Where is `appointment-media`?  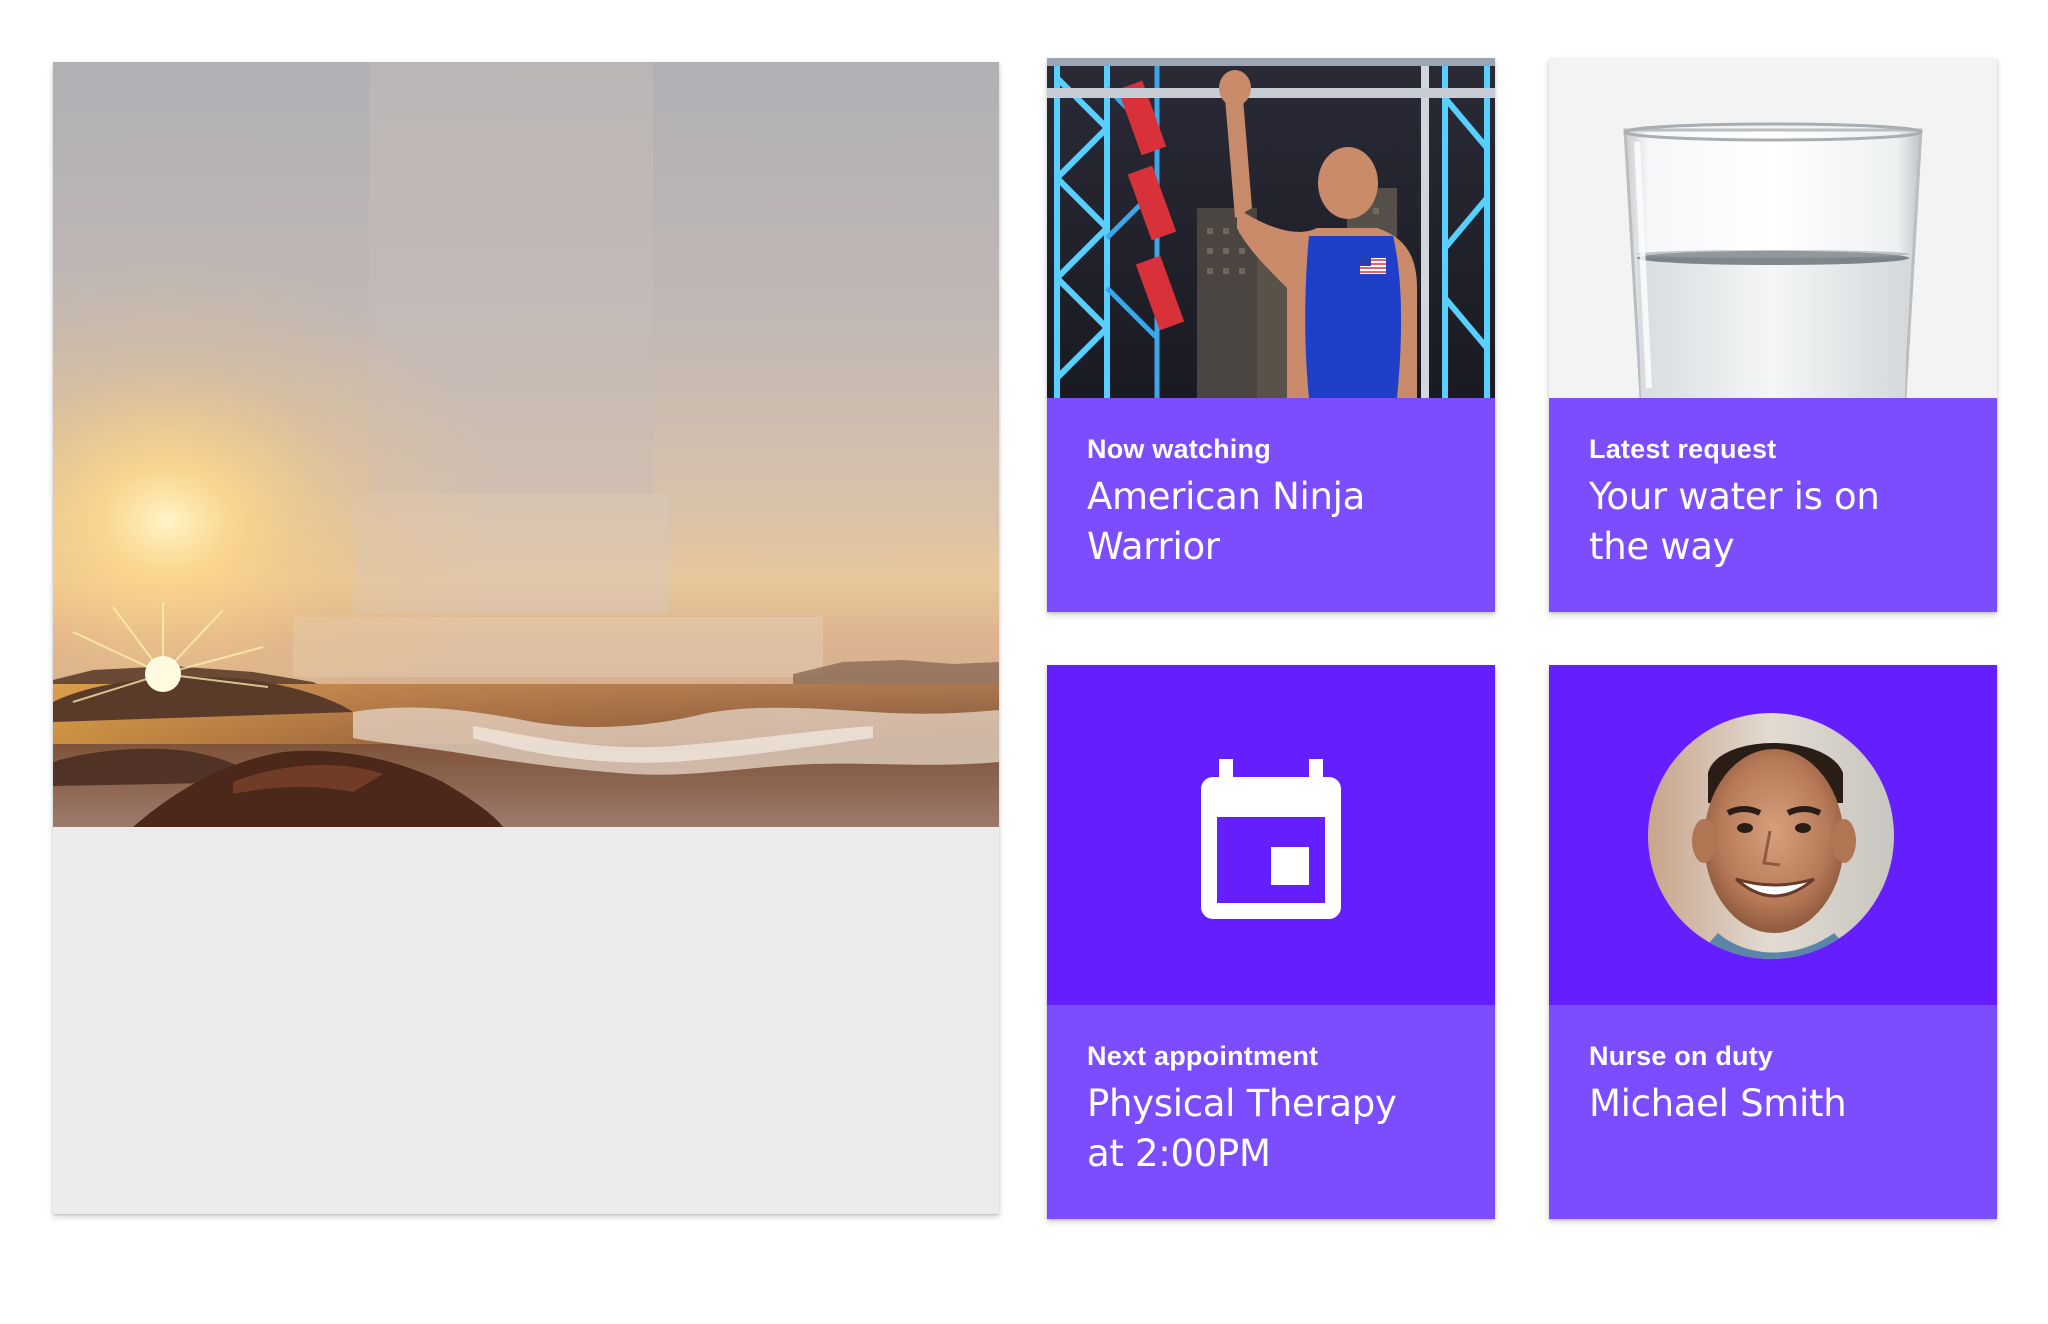 appointment-media is located at coordinates (1271, 835).